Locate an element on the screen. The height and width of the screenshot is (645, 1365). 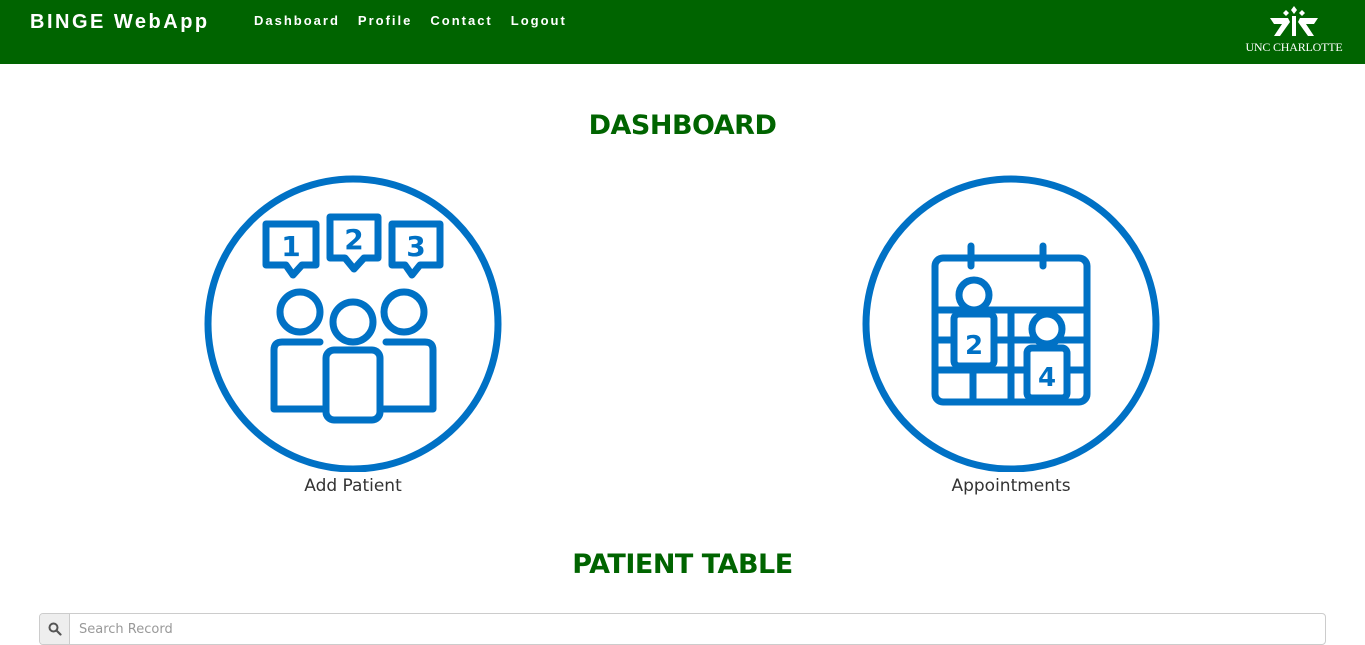
search-group is located at coordinates (682, 629).